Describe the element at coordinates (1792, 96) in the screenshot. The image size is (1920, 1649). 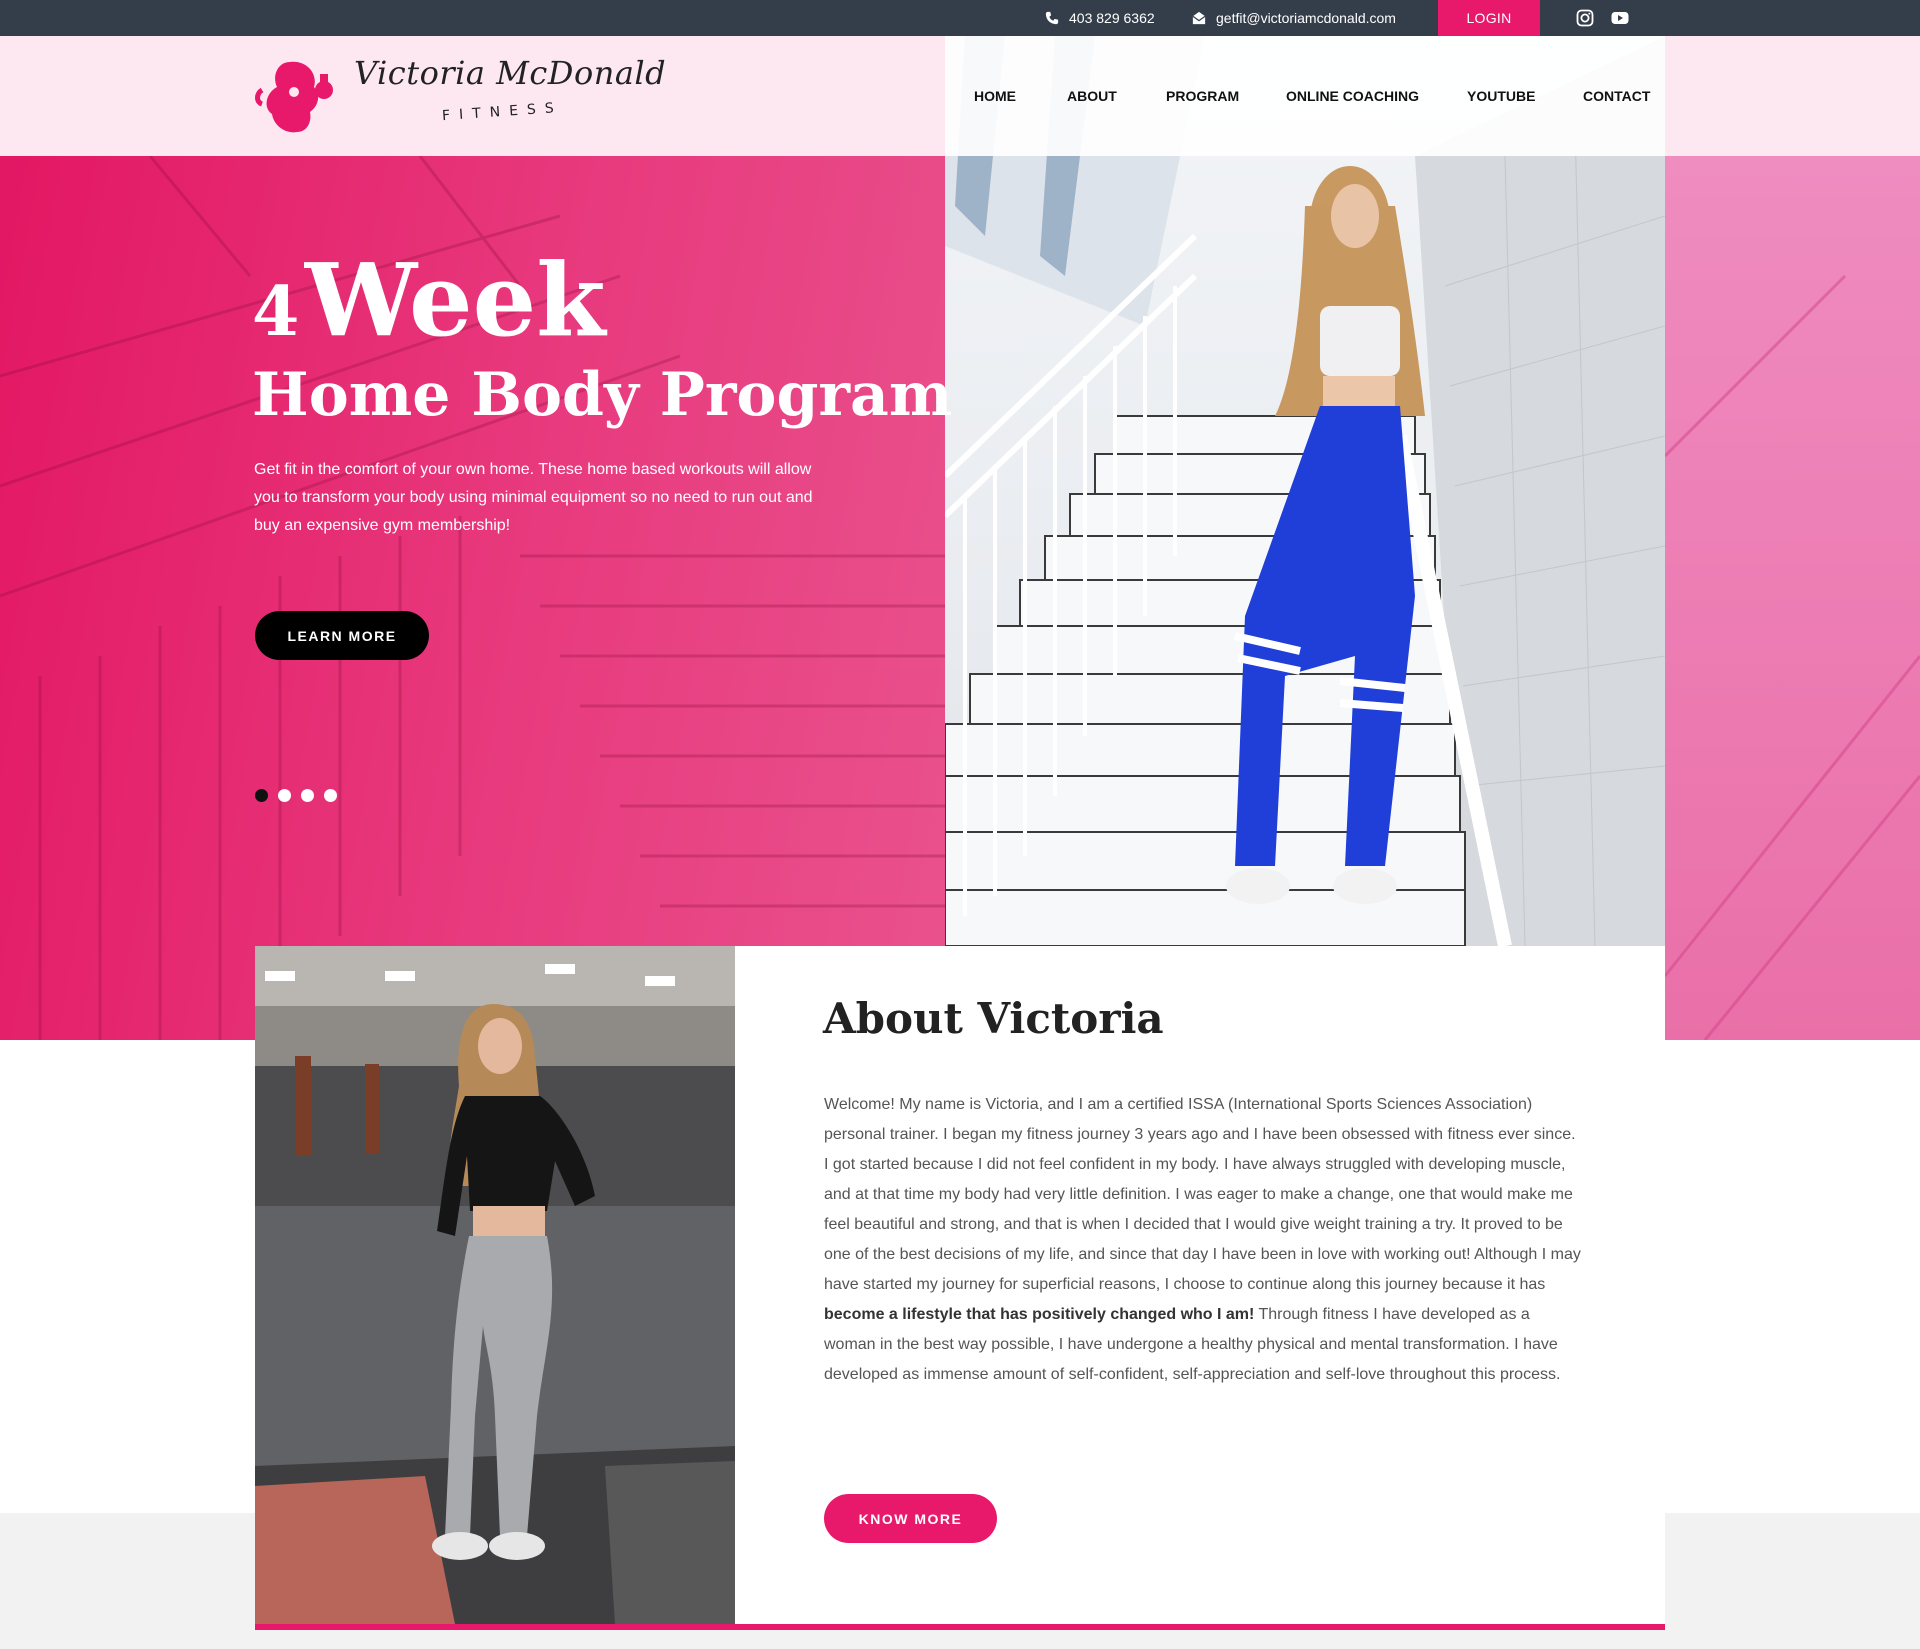
I see `header-background-right` at that location.